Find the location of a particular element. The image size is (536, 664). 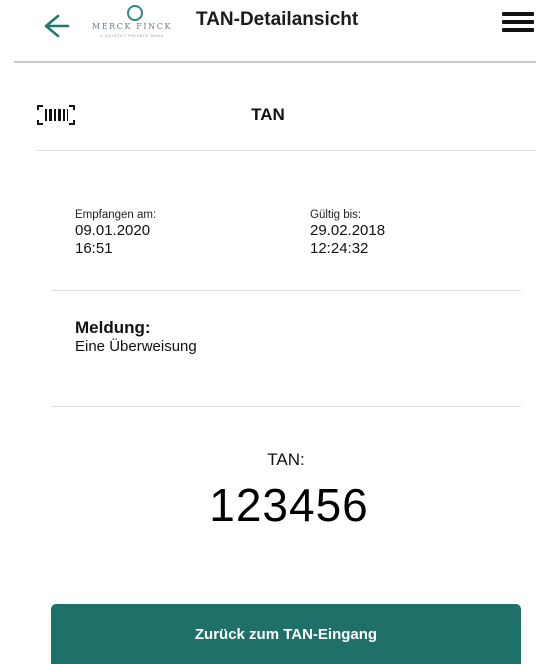

received-date: 09.01.2020 is located at coordinates (113, 230).